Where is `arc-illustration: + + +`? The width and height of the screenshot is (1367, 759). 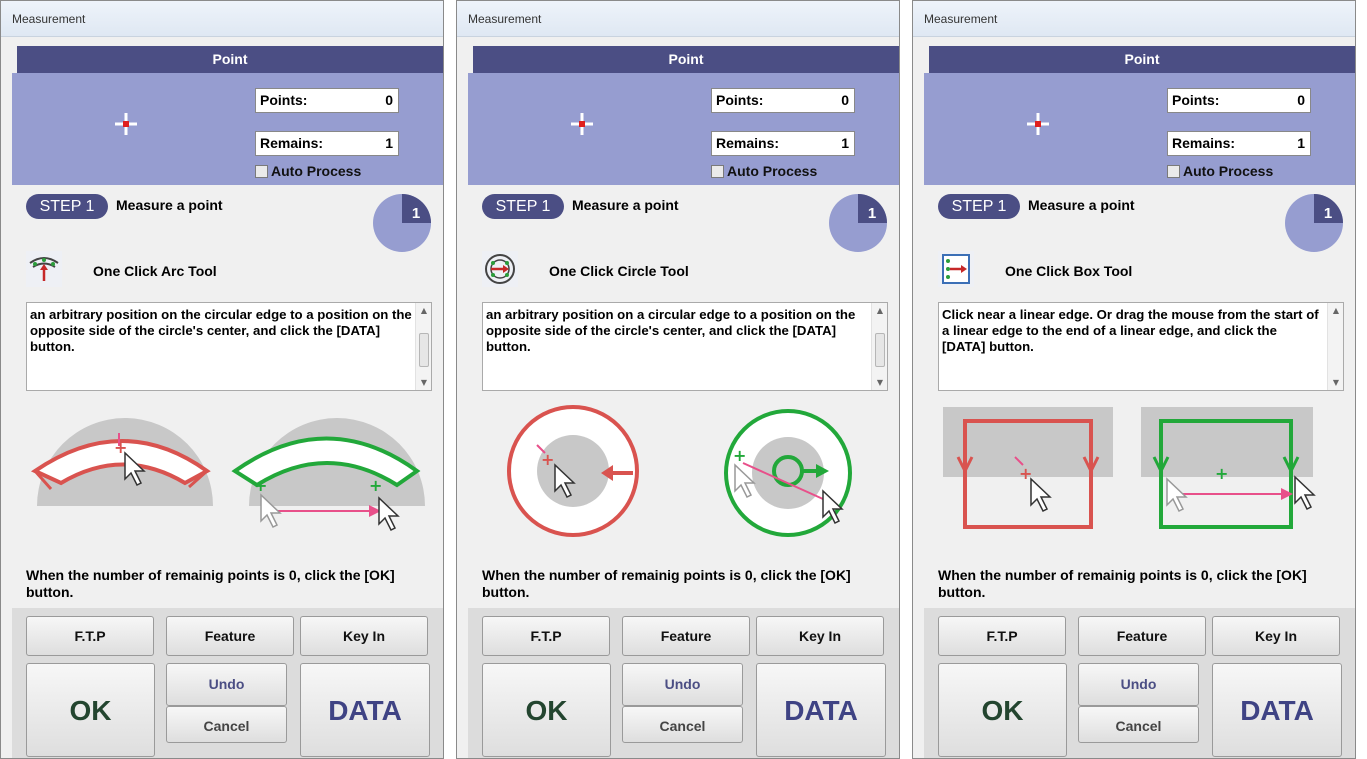 arc-illustration: + + + is located at coordinates (227, 475).